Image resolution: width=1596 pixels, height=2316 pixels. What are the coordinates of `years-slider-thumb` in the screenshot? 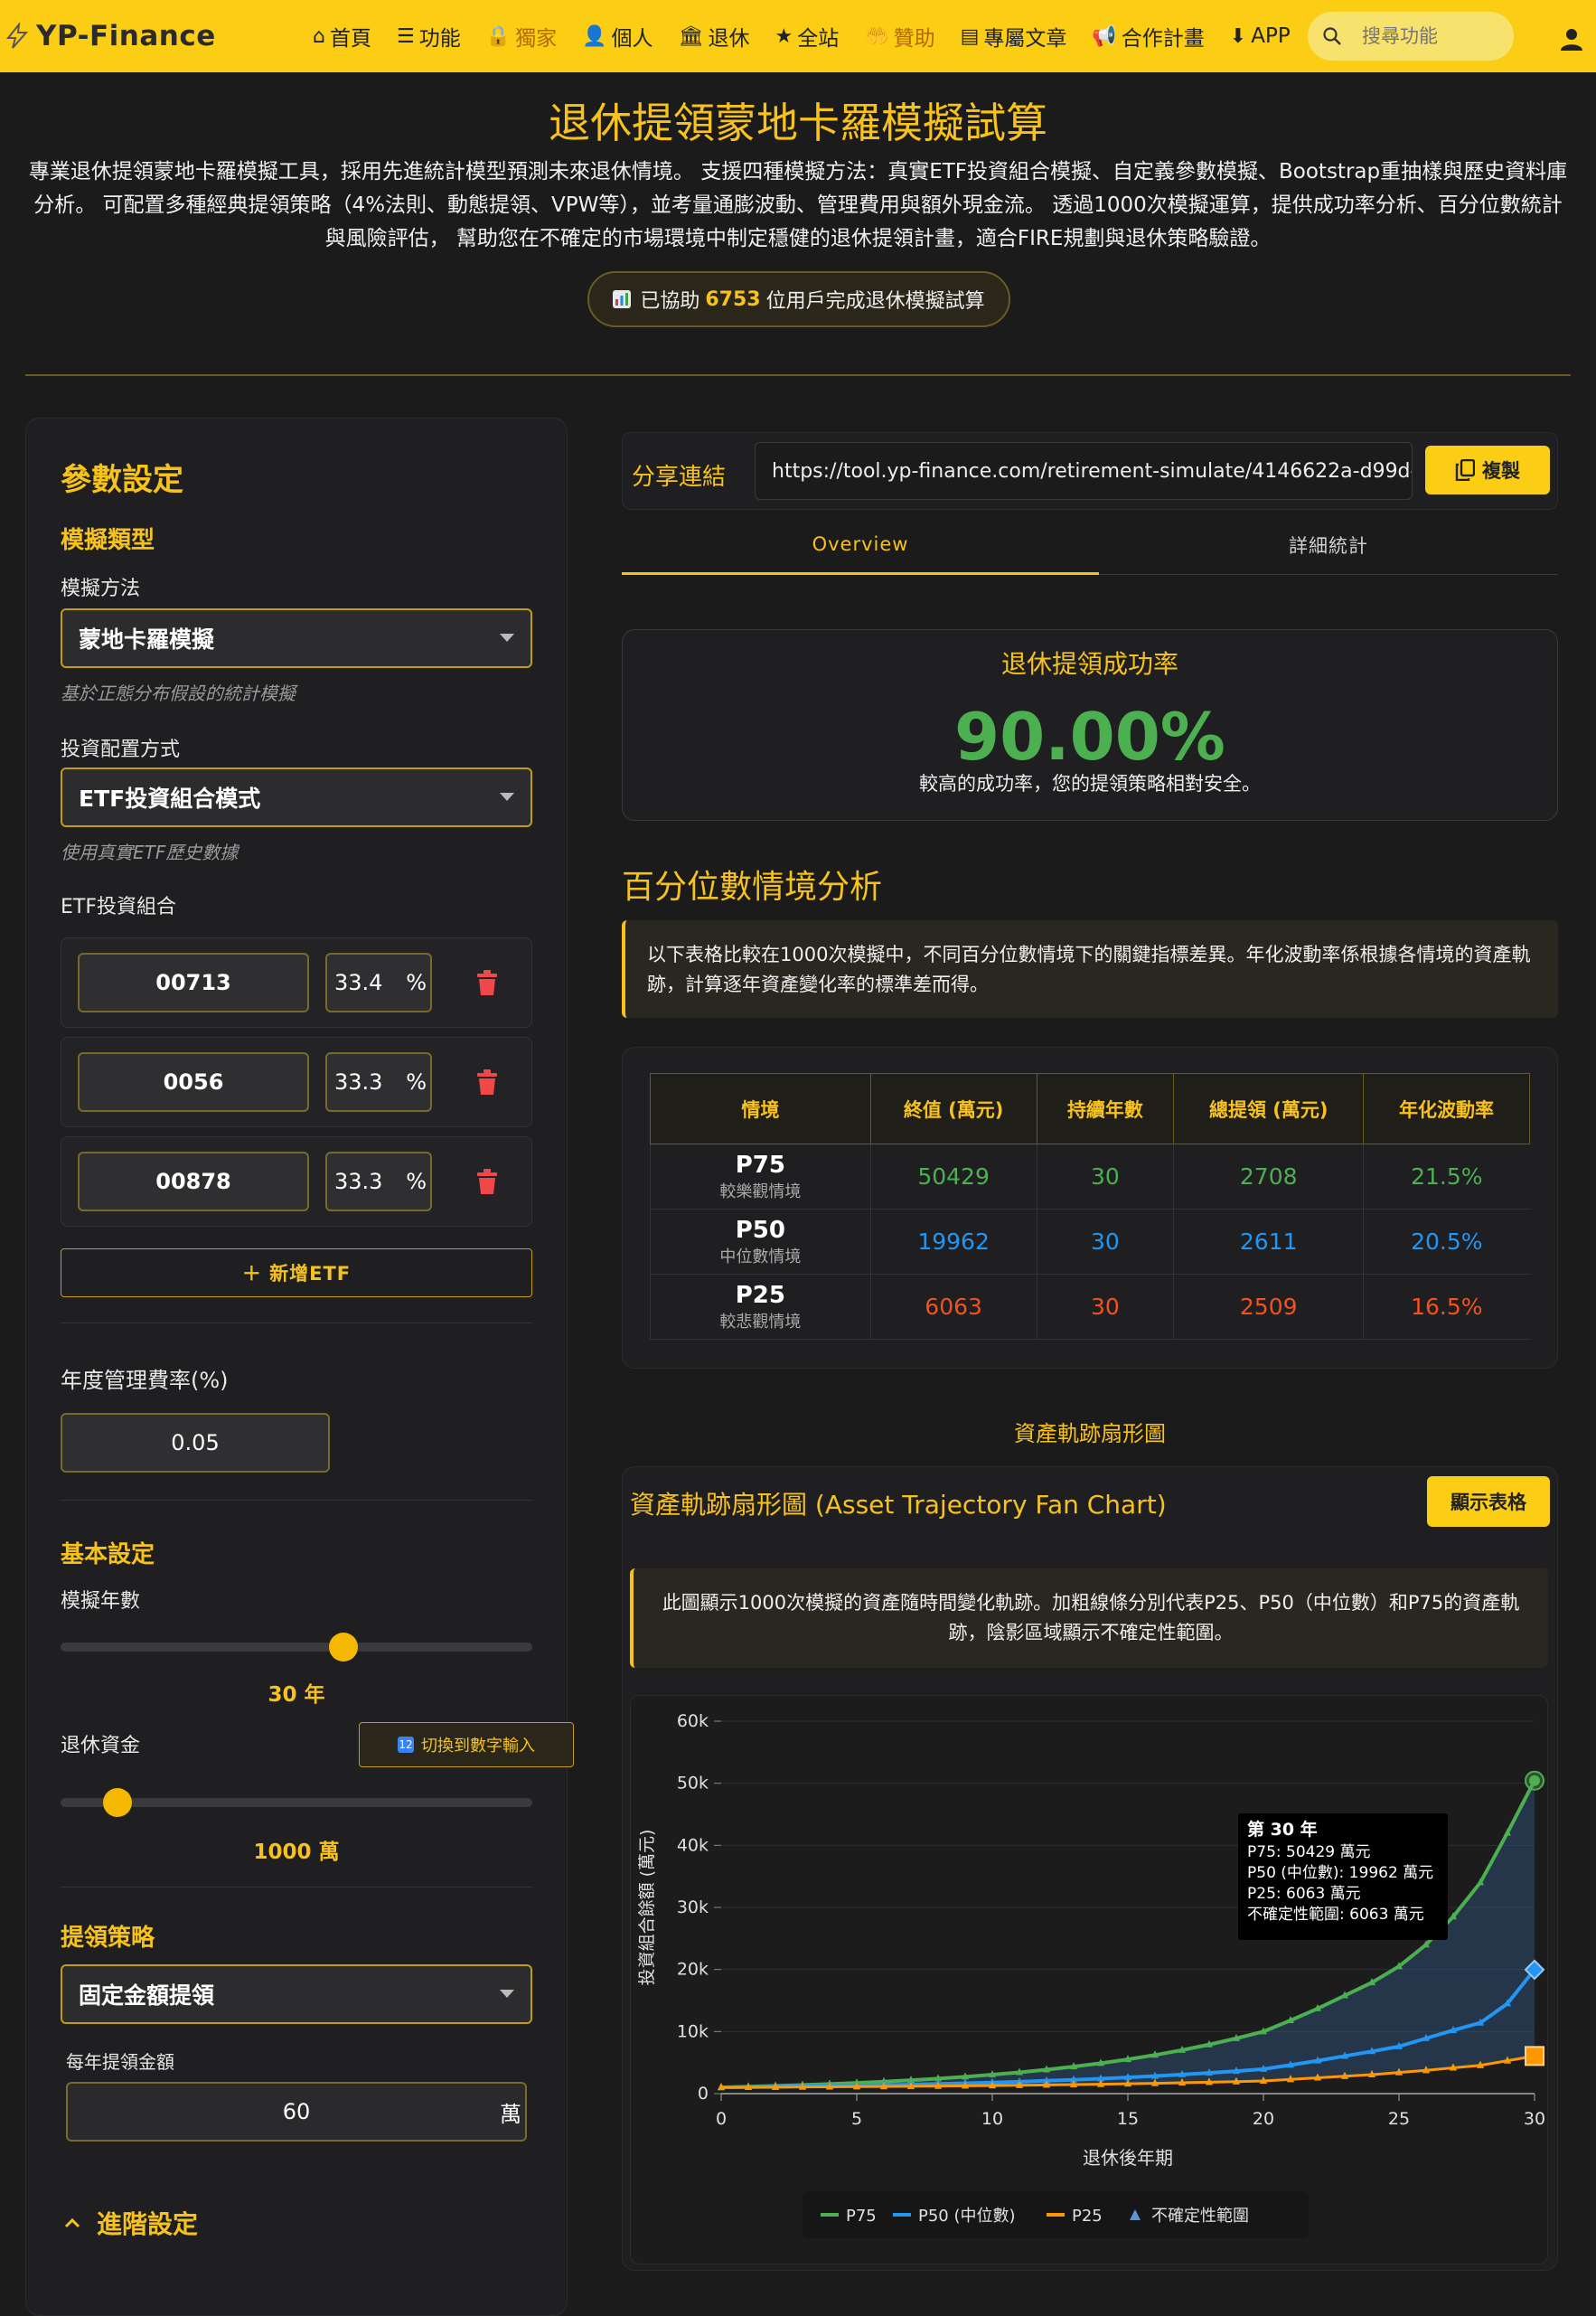 It's located at (344, 1647).